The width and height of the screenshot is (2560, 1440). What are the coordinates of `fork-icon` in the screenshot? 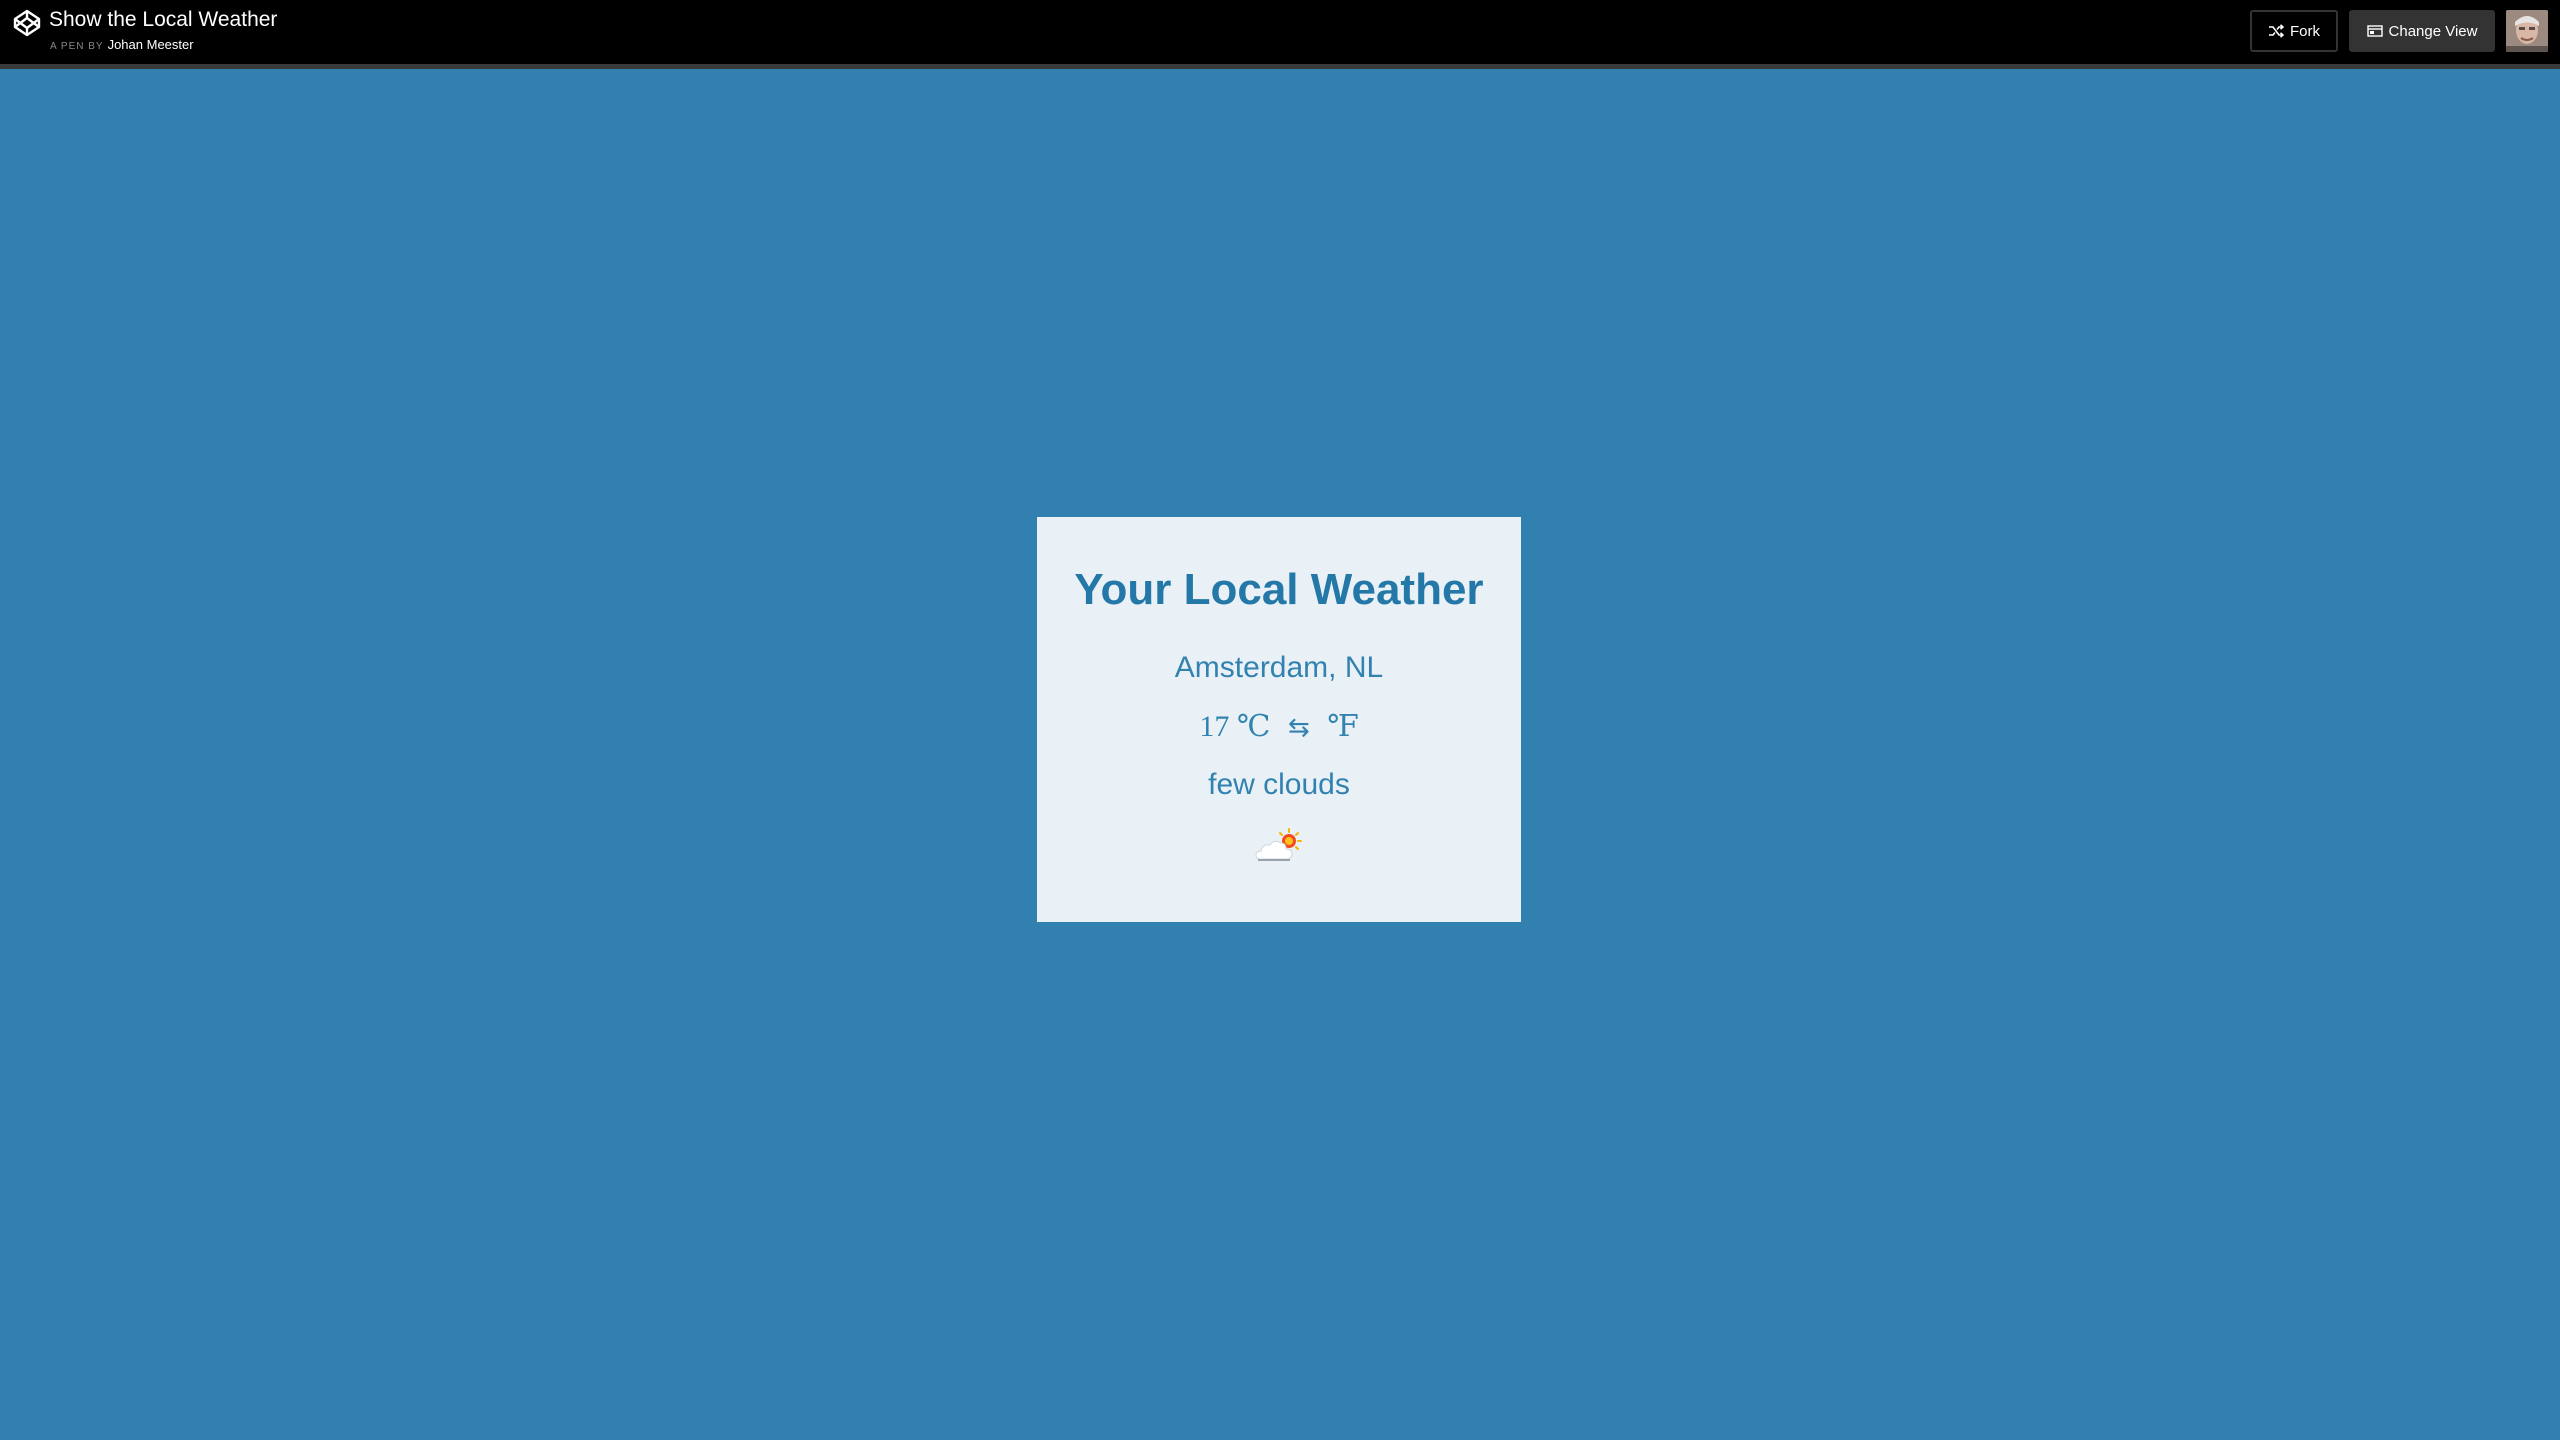 It's located at (2276, 31).